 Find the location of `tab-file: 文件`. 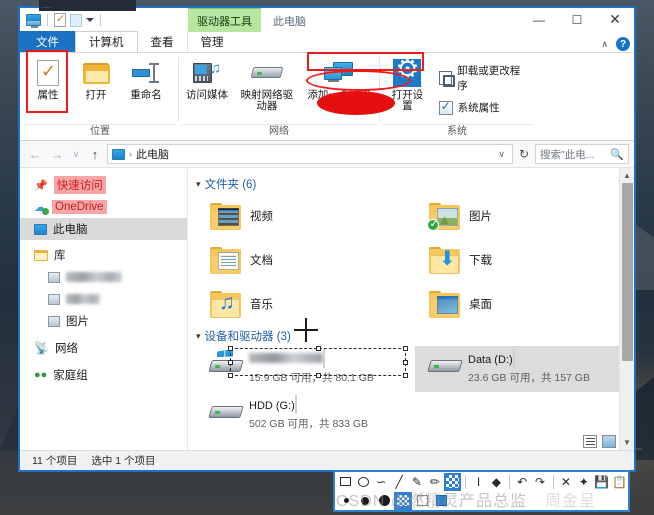

tab-file: 文件 is located at coordinates (47, 41).